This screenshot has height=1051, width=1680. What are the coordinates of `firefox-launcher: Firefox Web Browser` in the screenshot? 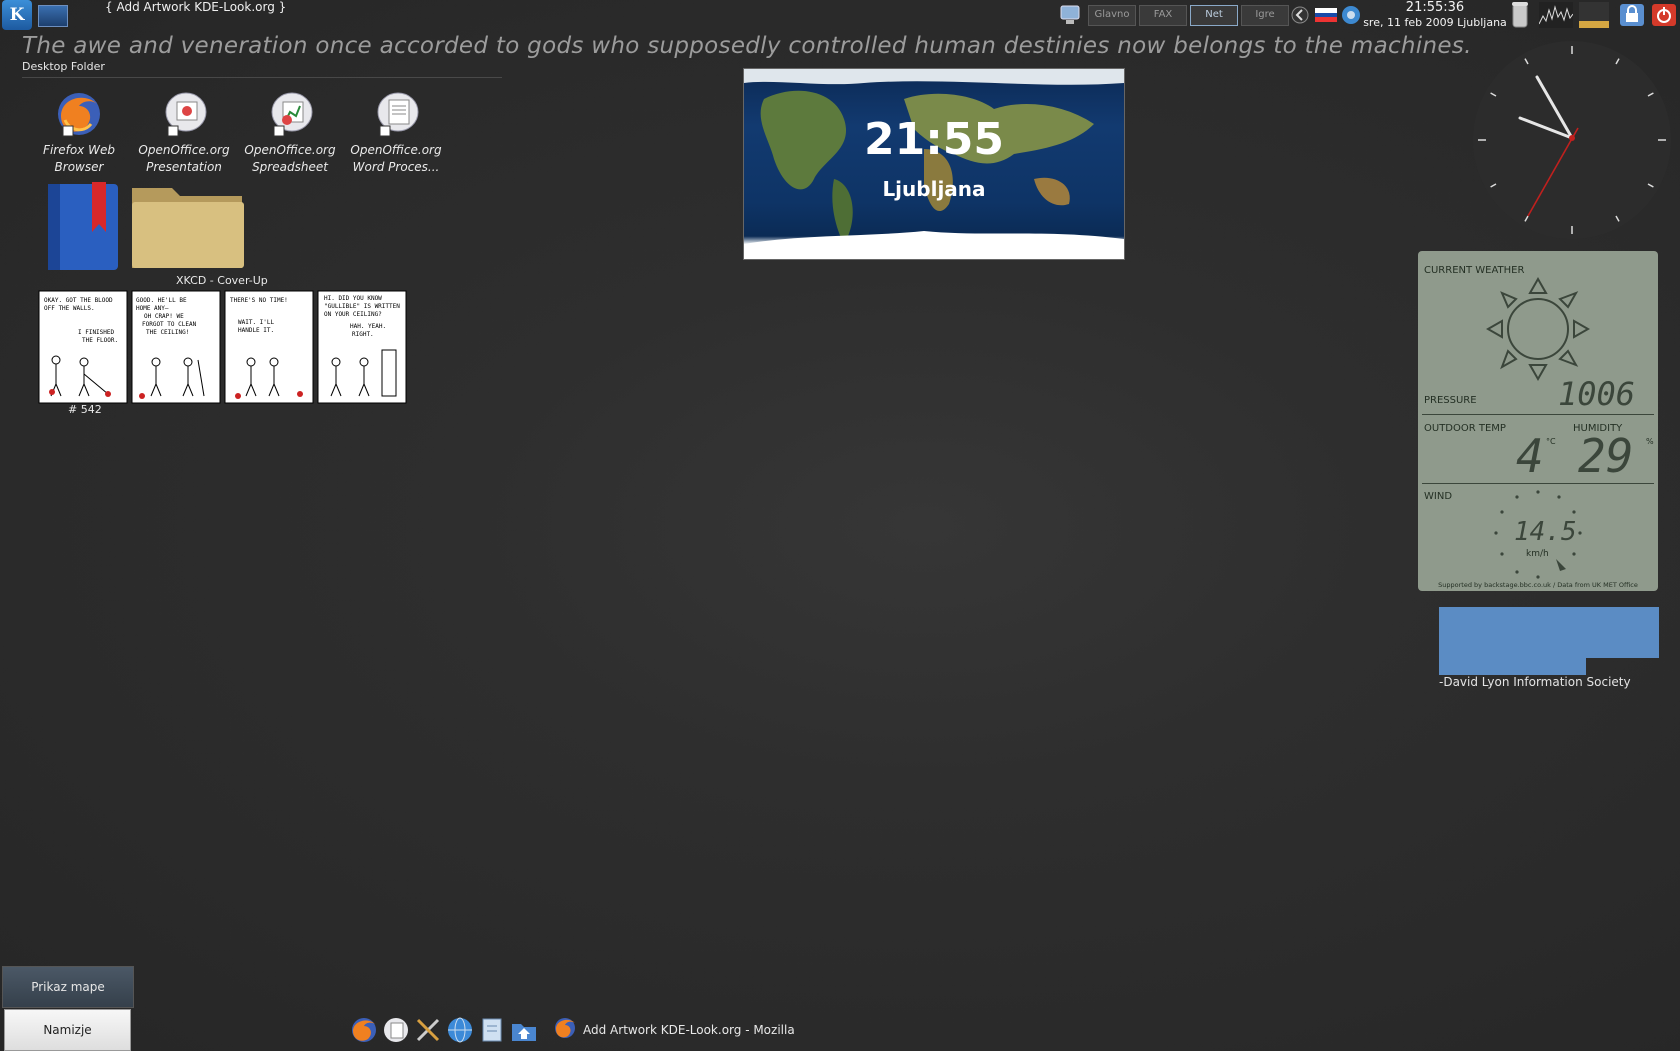 It's located at (79, 133).